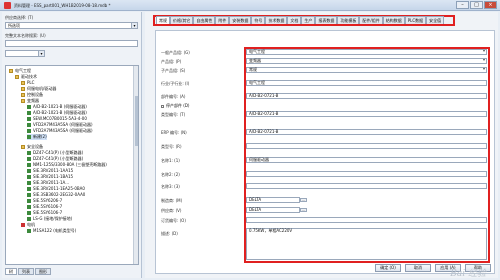 This screenshot has height=280, width=500. What do you see at coordinates (171, 61) in the screenshot?
I see `field-label: 产品组: (P)` at bounding box center [171, 61].